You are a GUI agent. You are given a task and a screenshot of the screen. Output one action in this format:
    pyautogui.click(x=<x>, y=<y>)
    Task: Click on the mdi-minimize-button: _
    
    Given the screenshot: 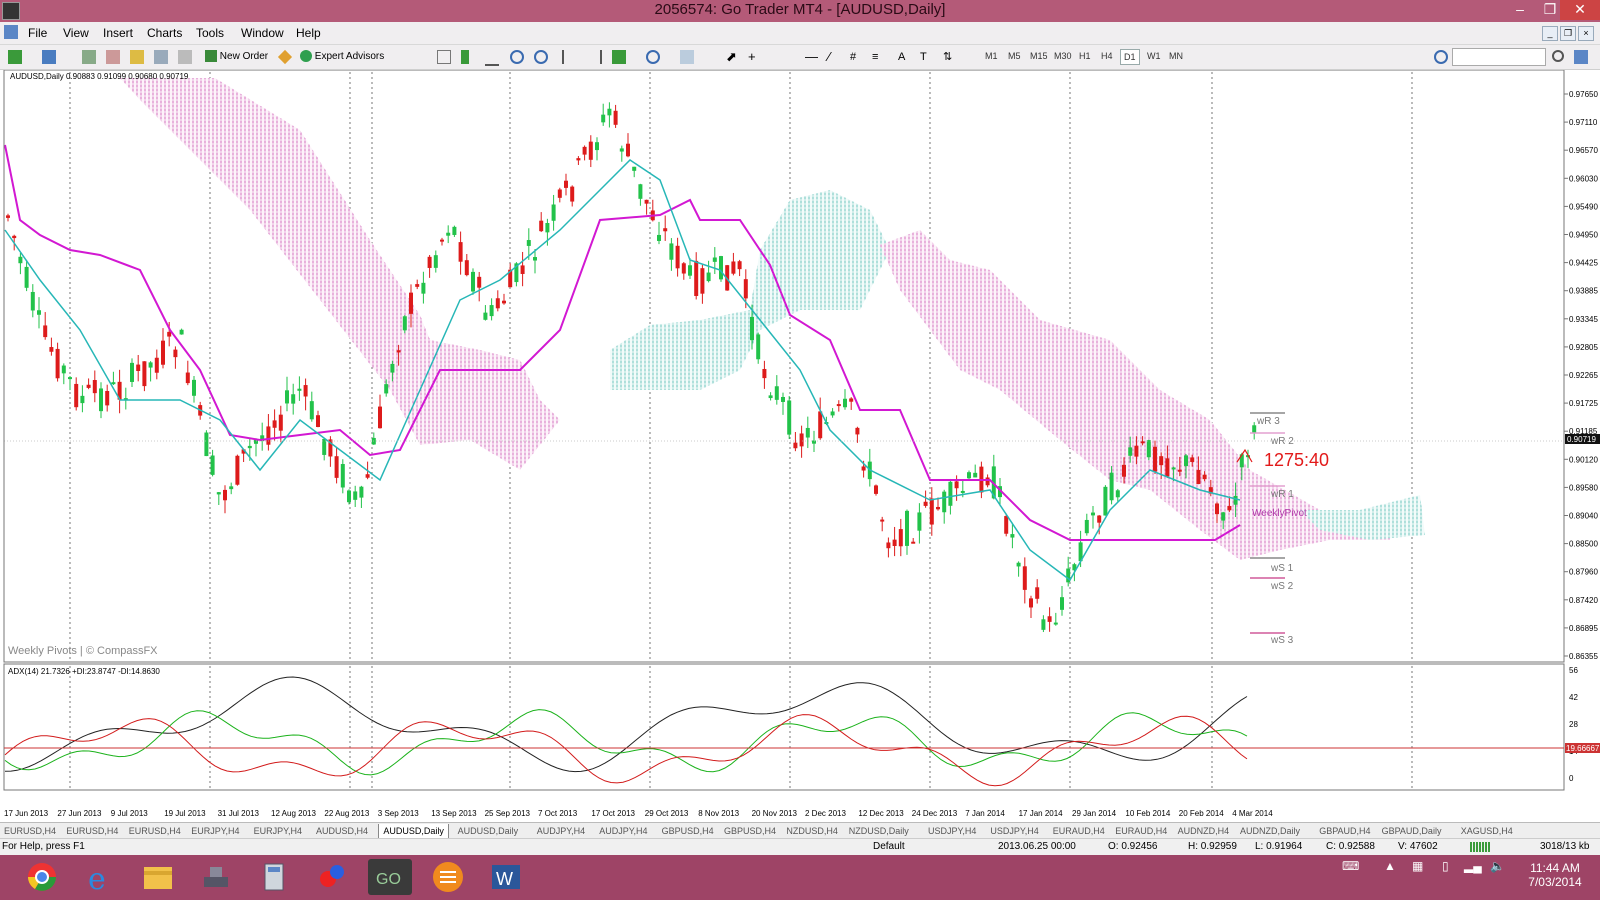 What is the action you would take?
    pyautogui.click(x=1550, y=33)
    